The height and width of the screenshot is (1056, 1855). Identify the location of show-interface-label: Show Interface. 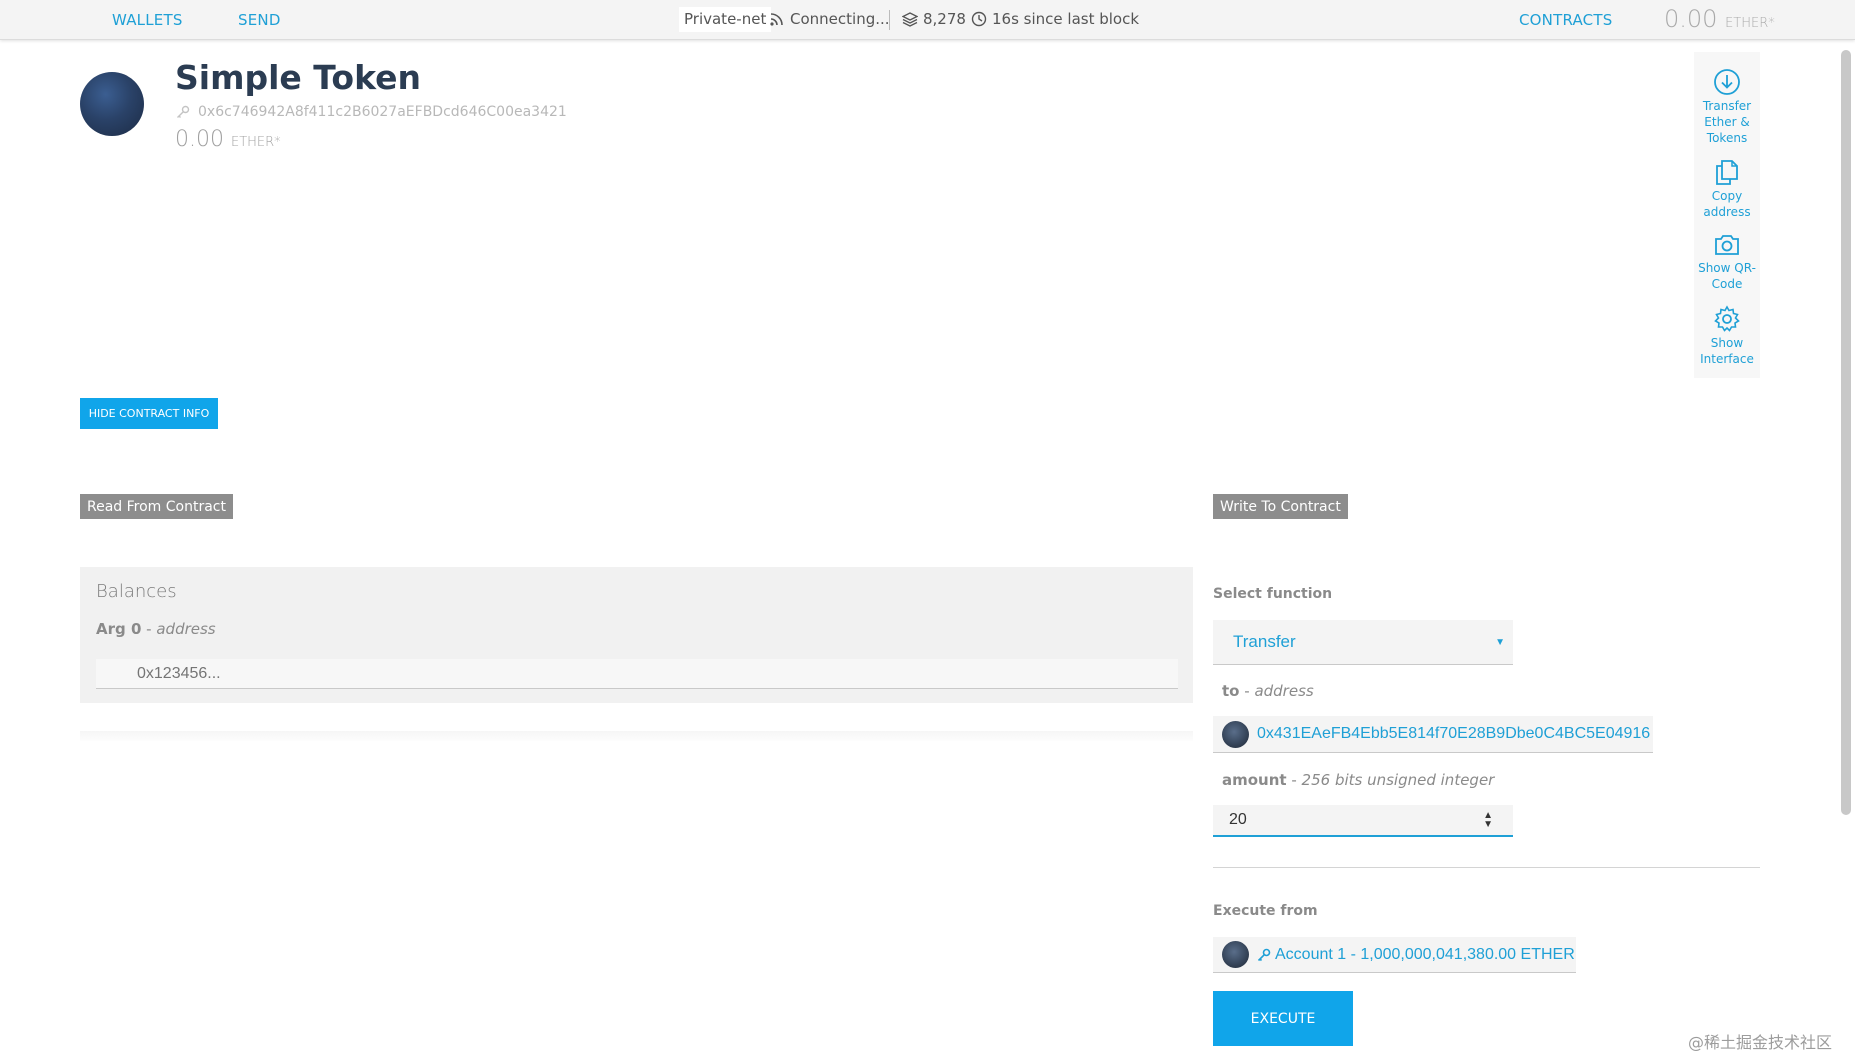
(1727, 351).